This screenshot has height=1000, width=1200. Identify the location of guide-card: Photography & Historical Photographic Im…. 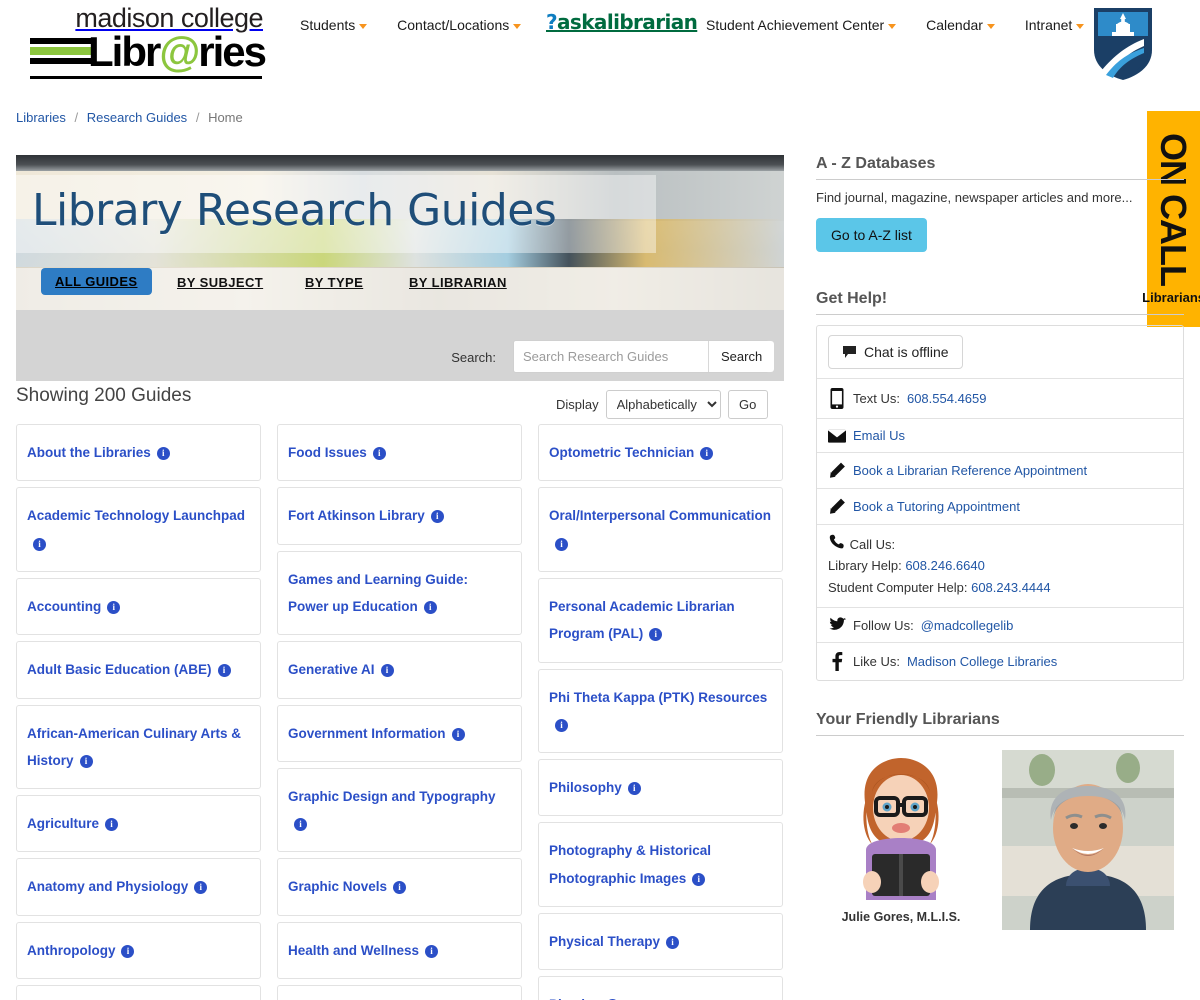
(660, 865).